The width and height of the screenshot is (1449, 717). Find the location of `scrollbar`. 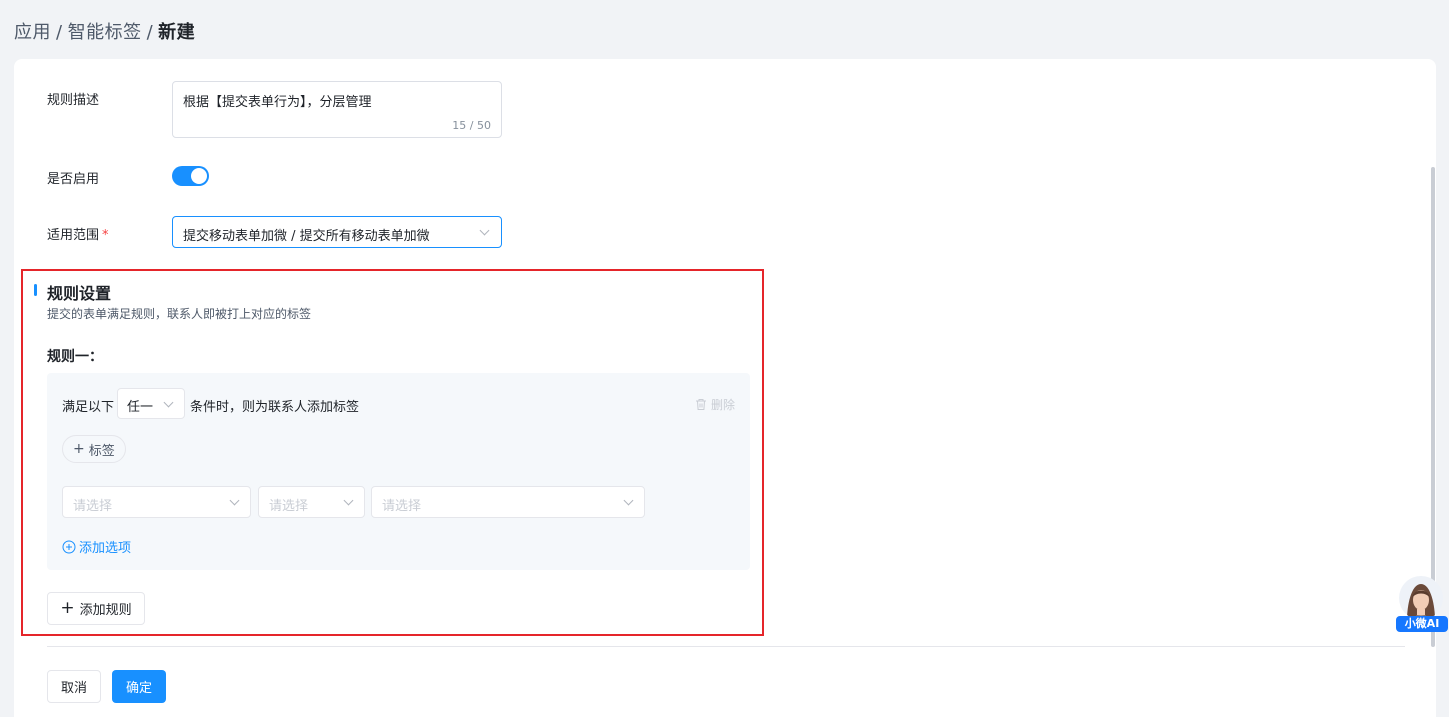

scrollbar is located at coordinates (1433, 407).